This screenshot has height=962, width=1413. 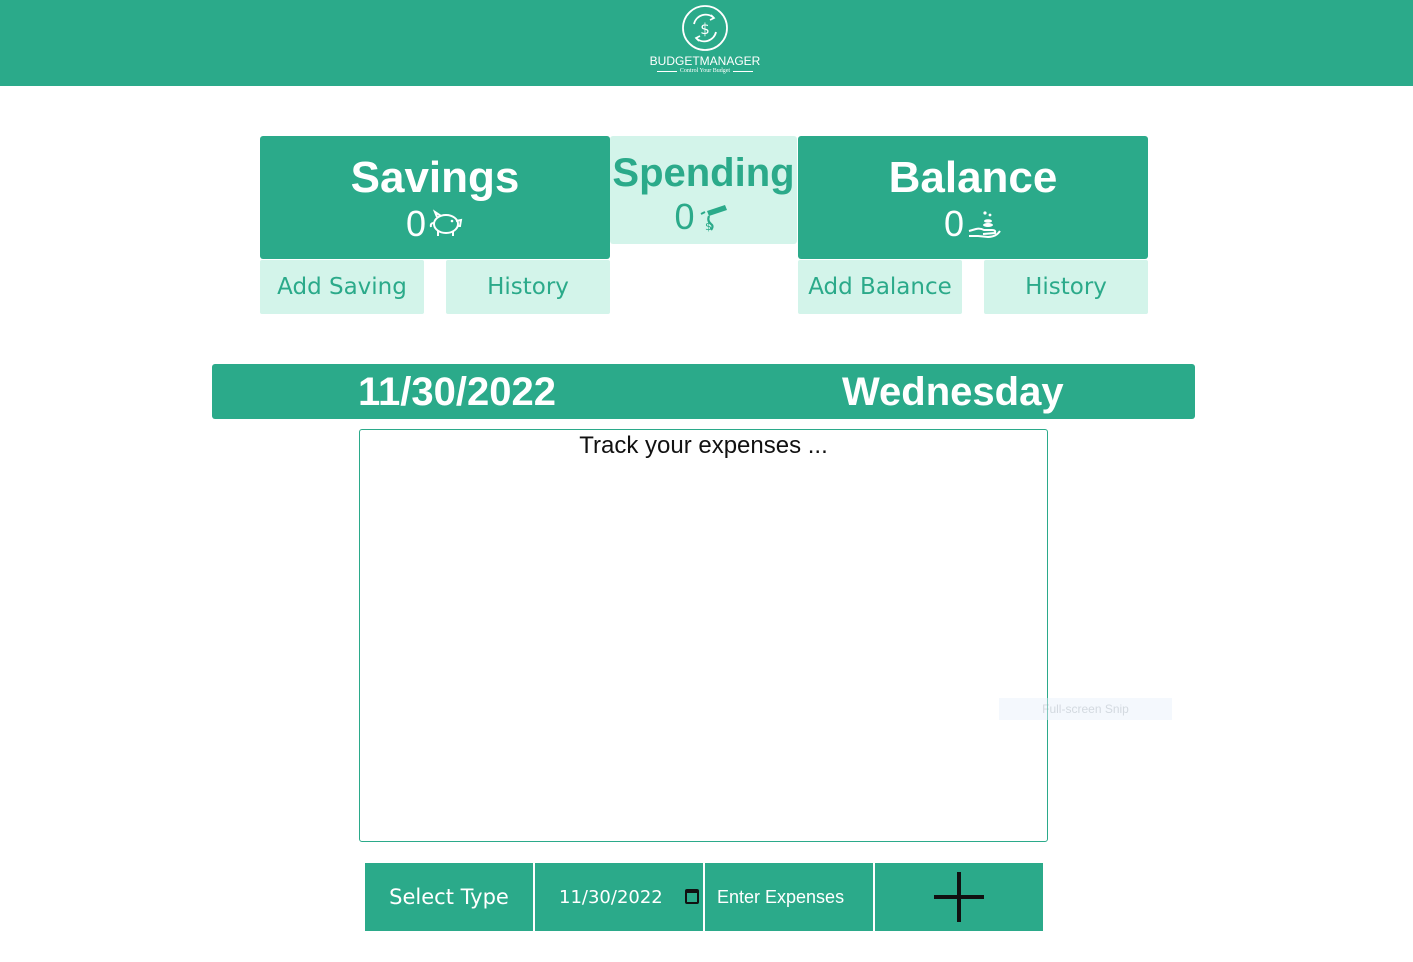 I want to click on balance-card: Balance 0, so click(x=973, y=197).